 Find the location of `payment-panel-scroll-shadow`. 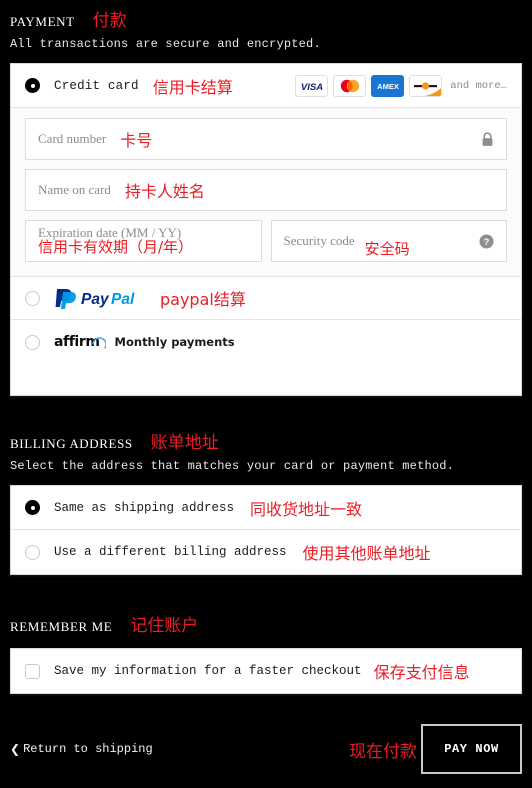

payment-panel-scroll-shadow is located at coordinates (420, 395).